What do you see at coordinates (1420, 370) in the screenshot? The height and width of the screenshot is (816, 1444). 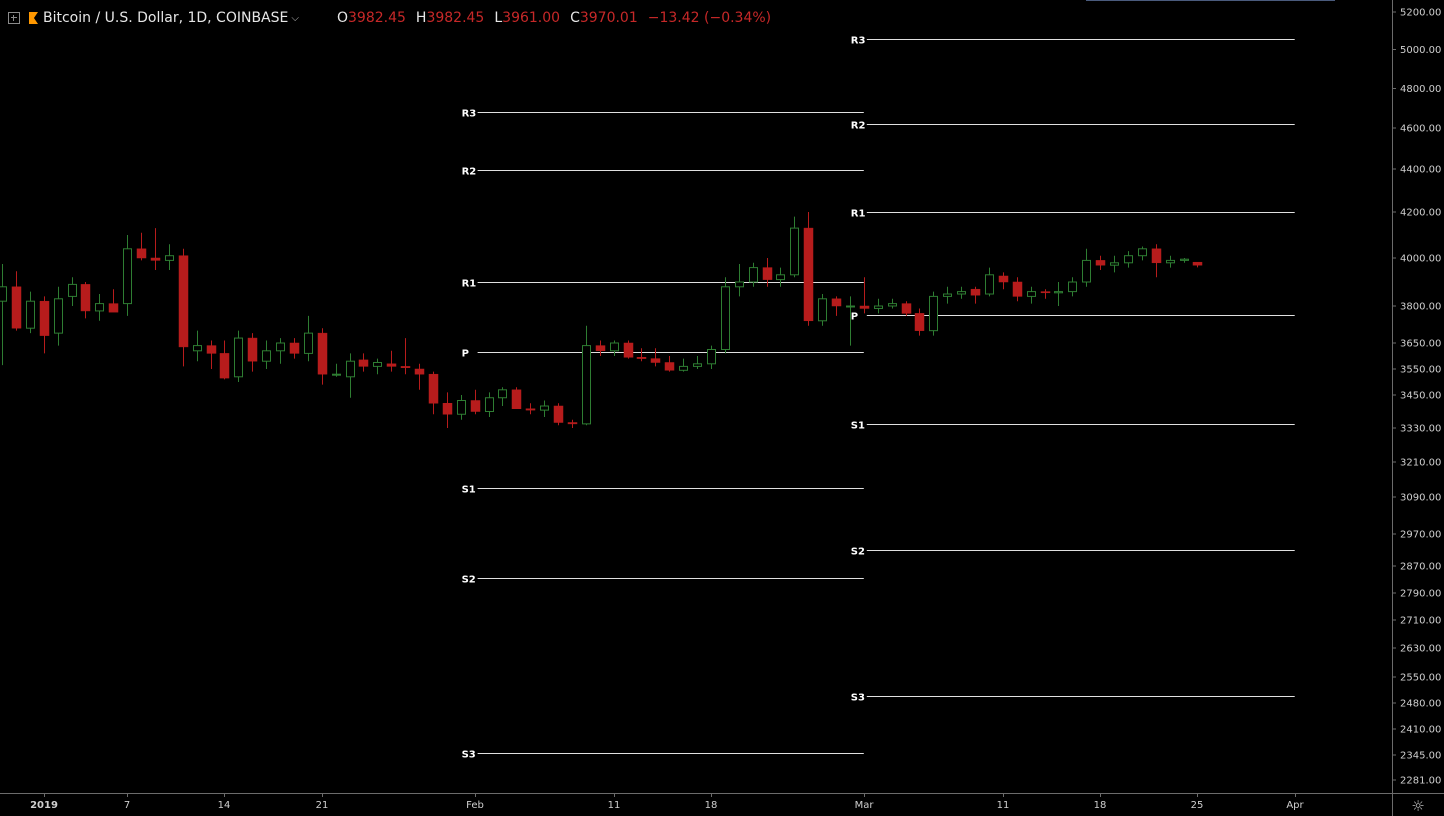 I see `price-tick-label: 3550.00` at bounding box center [1420, 370].